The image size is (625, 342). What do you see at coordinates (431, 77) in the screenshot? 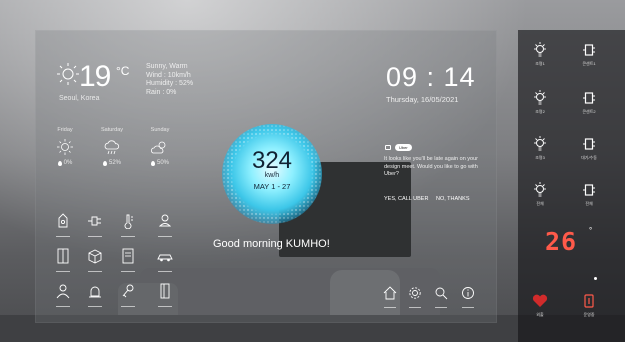
I see `clock-time: 09 : 14` at bounding box center [431, 77].